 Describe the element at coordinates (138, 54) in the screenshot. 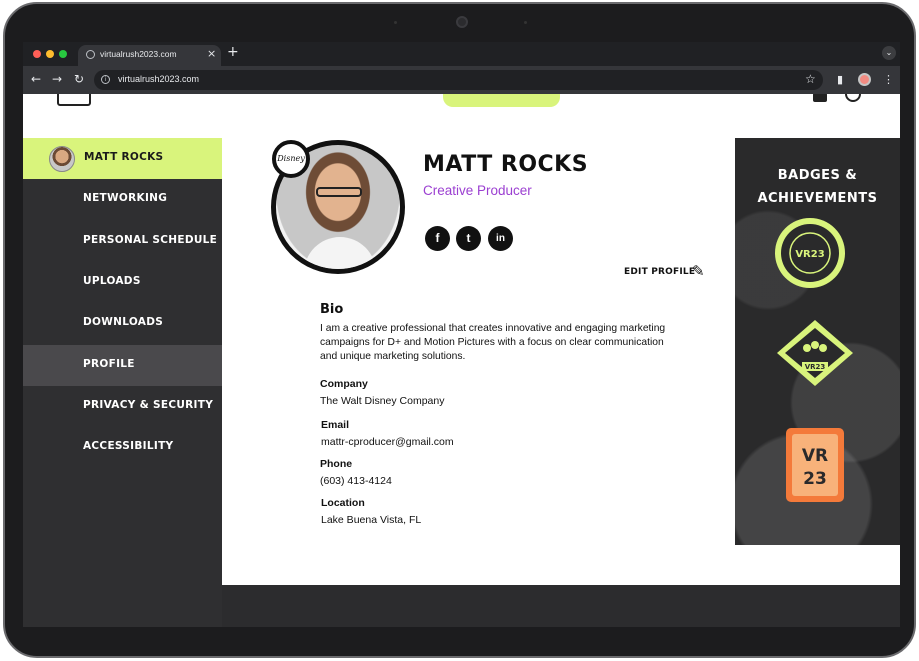

I see `tab-title: virtualrush2023.com` at that location.